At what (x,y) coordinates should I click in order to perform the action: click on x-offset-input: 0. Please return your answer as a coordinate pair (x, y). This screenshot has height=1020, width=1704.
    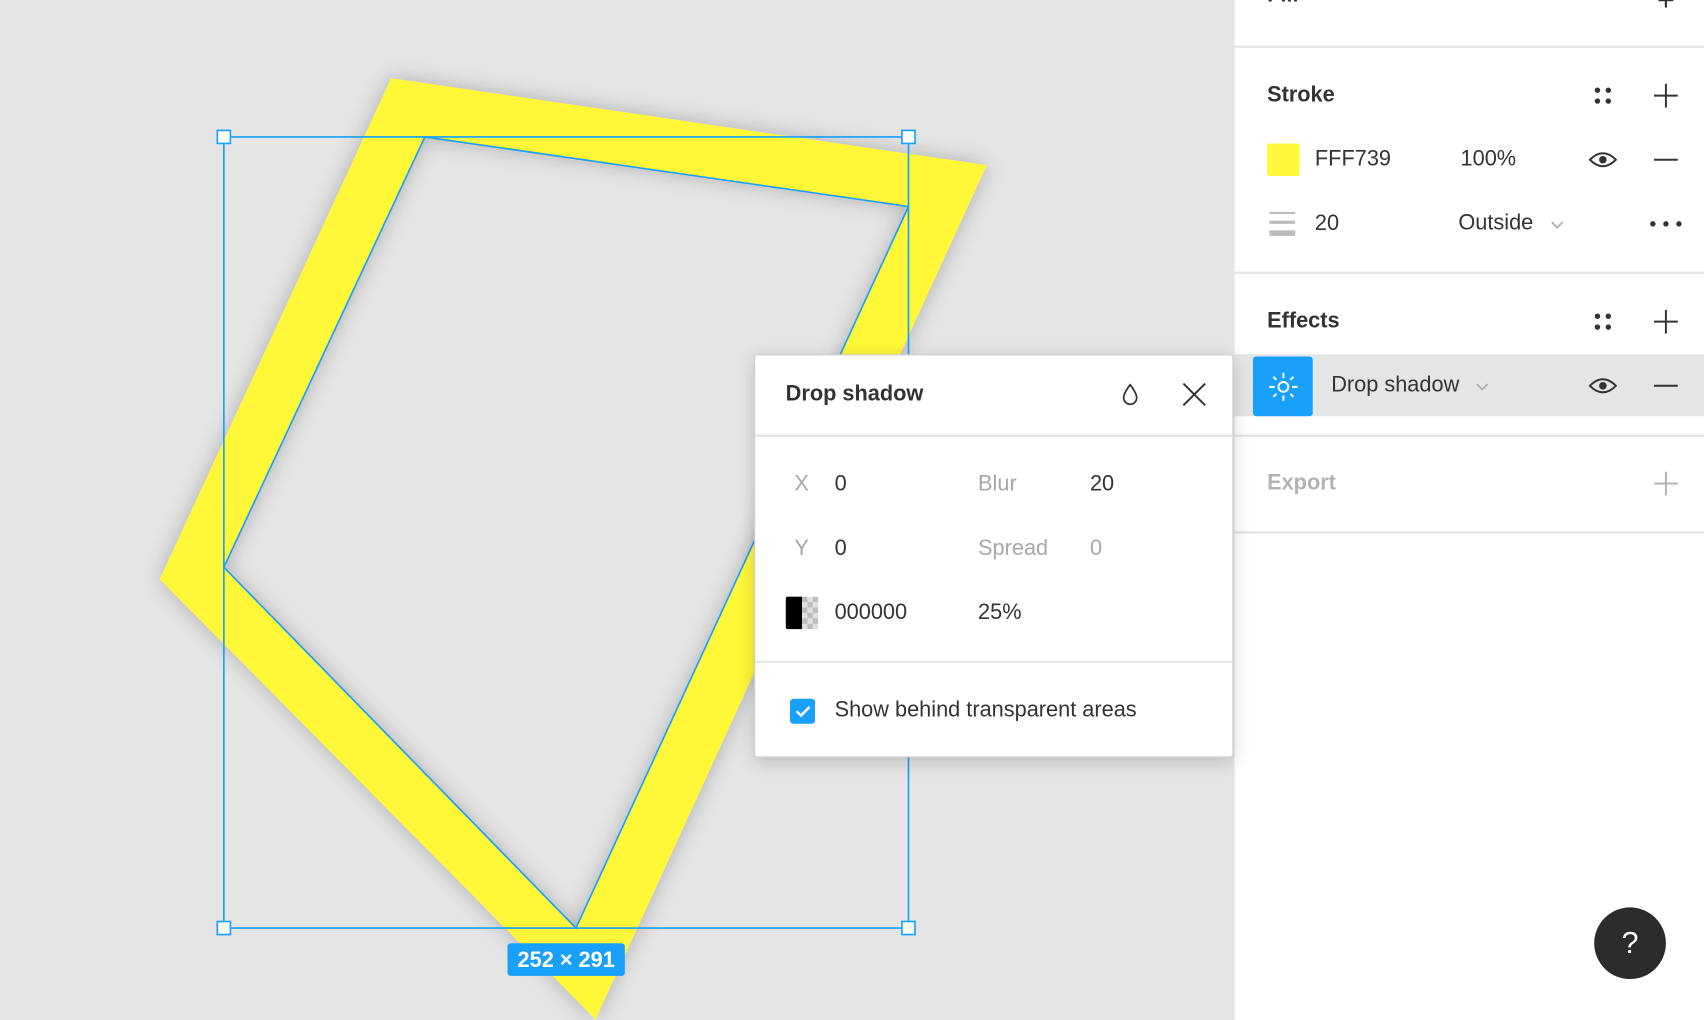
    Looking at the image, I should click on (841, 484).